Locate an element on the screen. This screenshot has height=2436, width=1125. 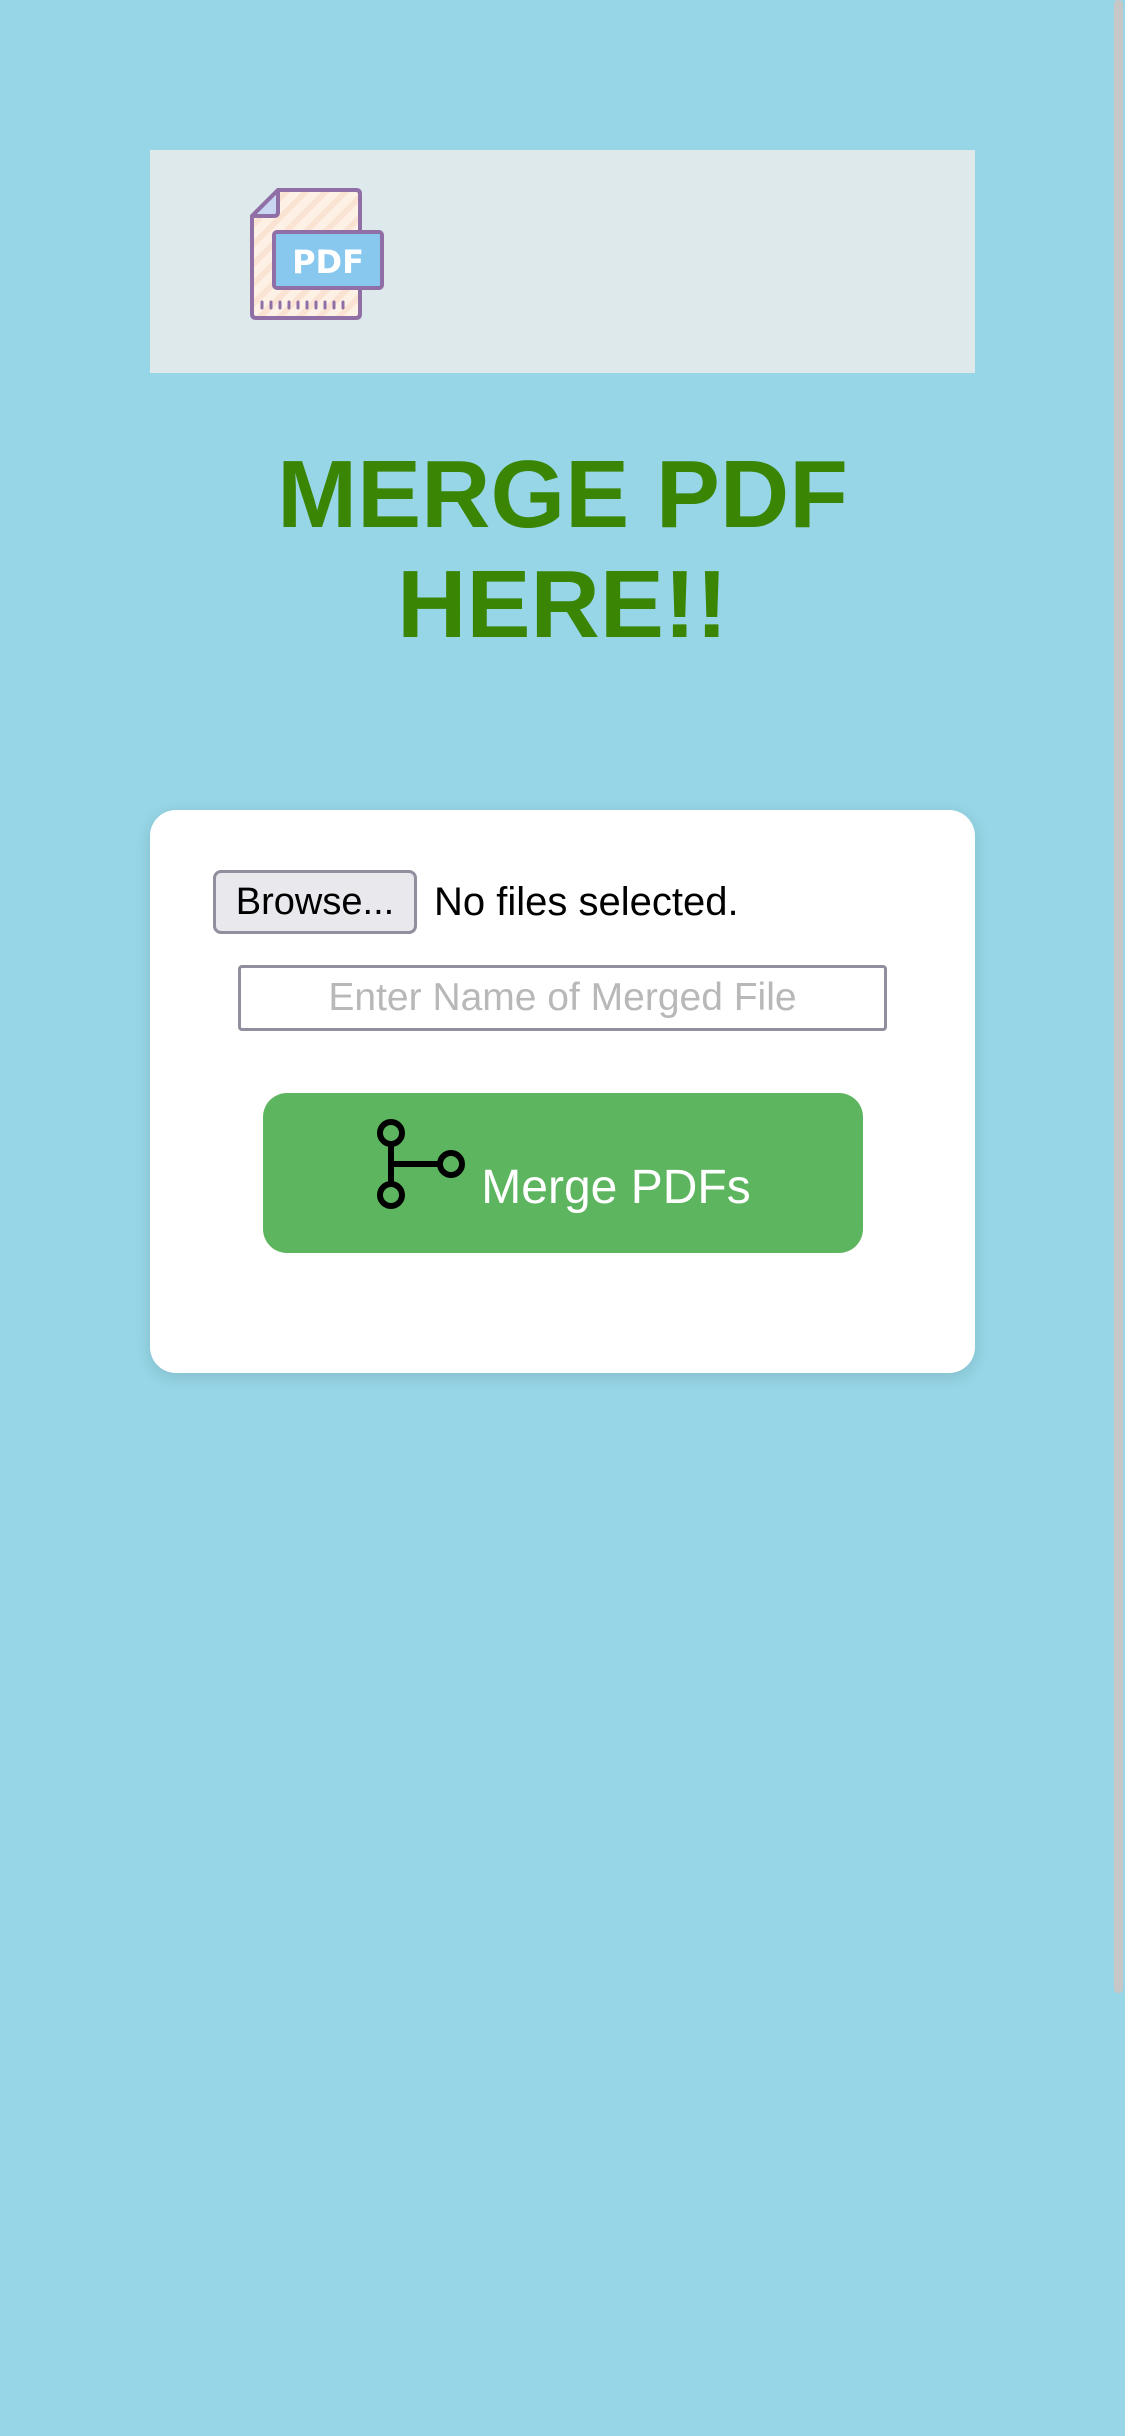
pdf-file-icon: PDF is located at coordinates (317, 254).